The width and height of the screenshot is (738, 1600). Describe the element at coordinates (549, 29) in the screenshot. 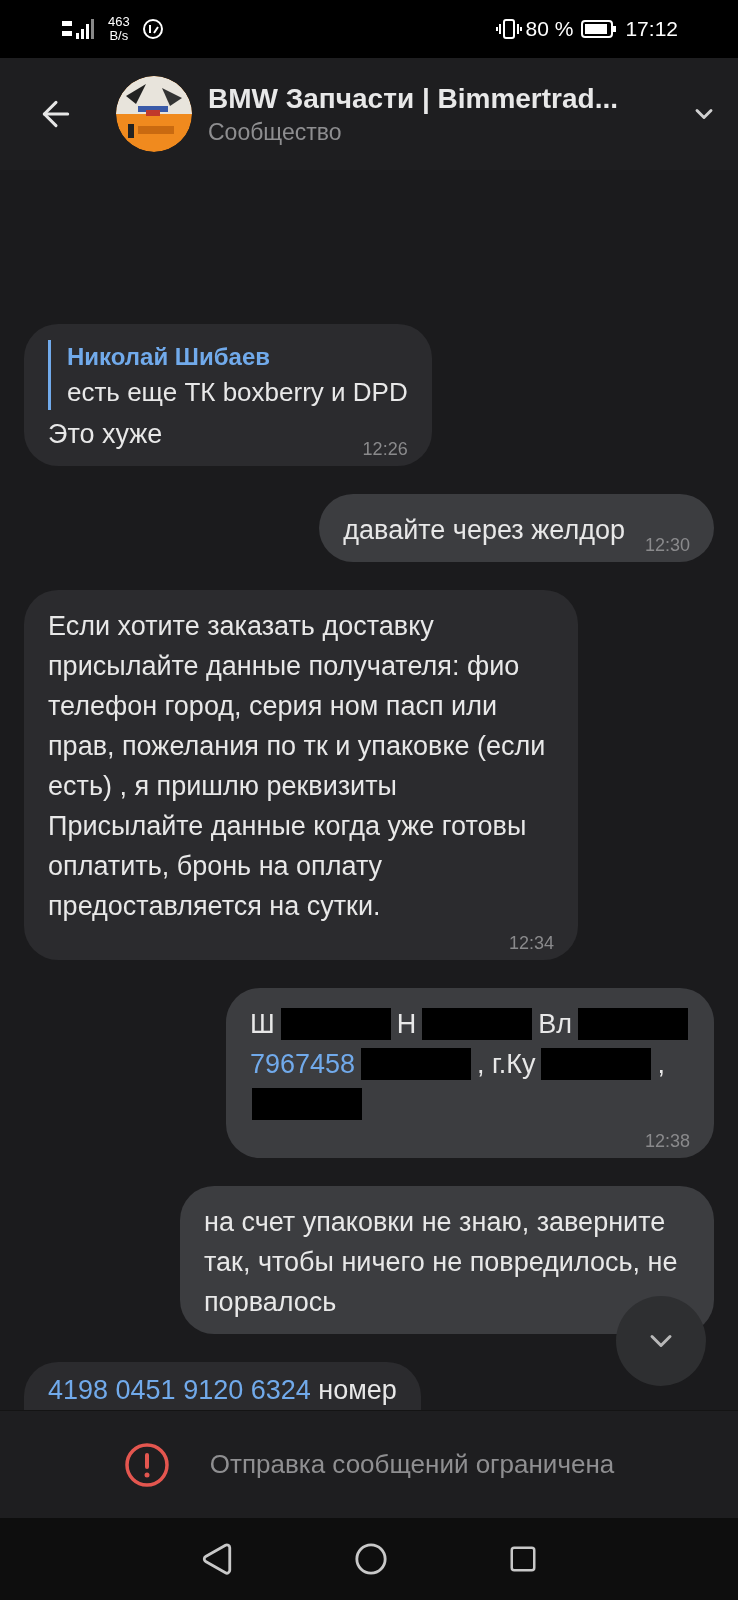

I see `battery-percent: 80 %` at that location.